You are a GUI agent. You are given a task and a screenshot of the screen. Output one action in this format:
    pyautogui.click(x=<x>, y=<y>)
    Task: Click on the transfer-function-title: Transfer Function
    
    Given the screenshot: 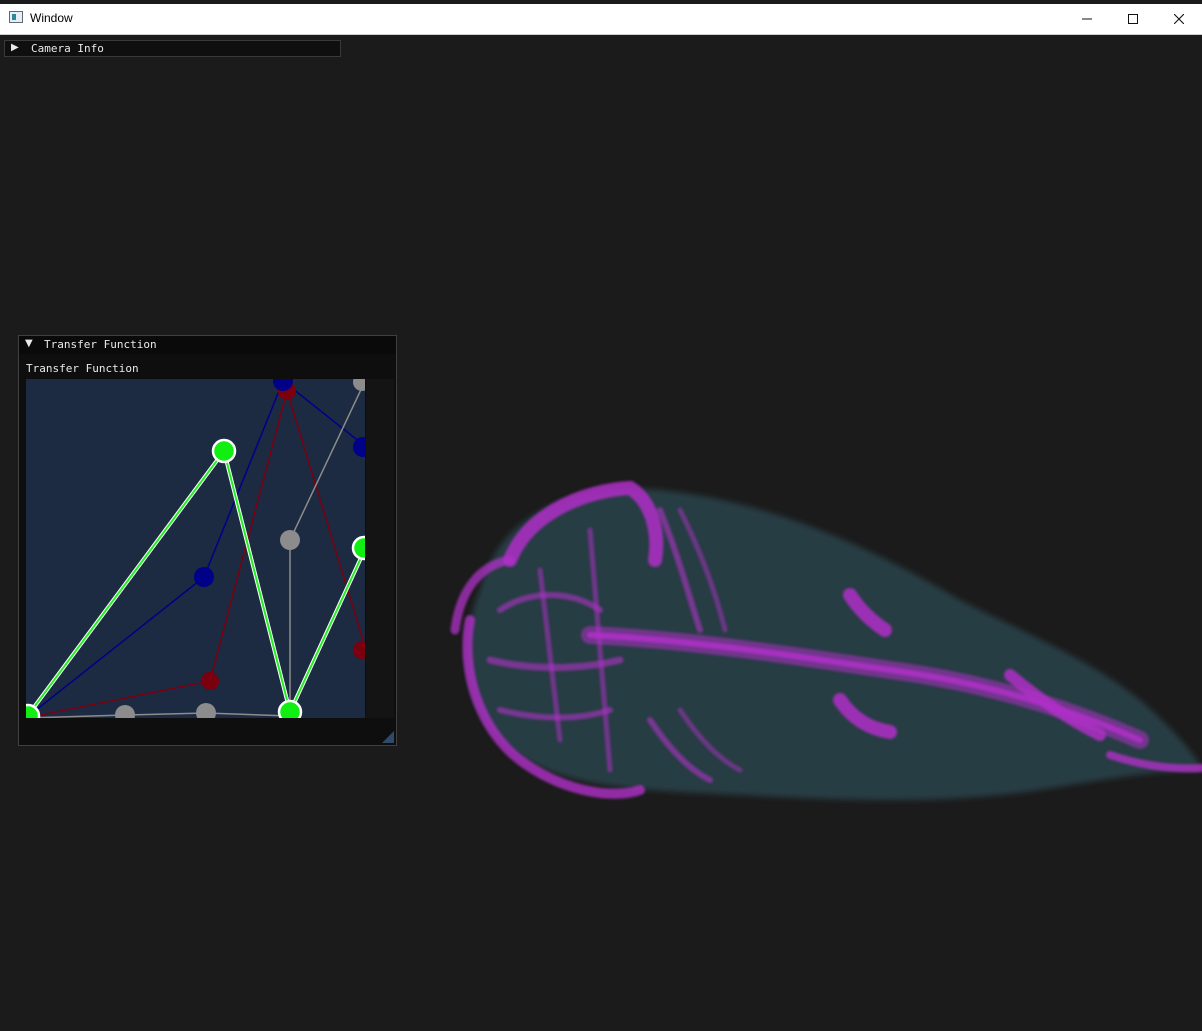 What is the action you would take?
    pyautogui.click(x=100, y=344)
    